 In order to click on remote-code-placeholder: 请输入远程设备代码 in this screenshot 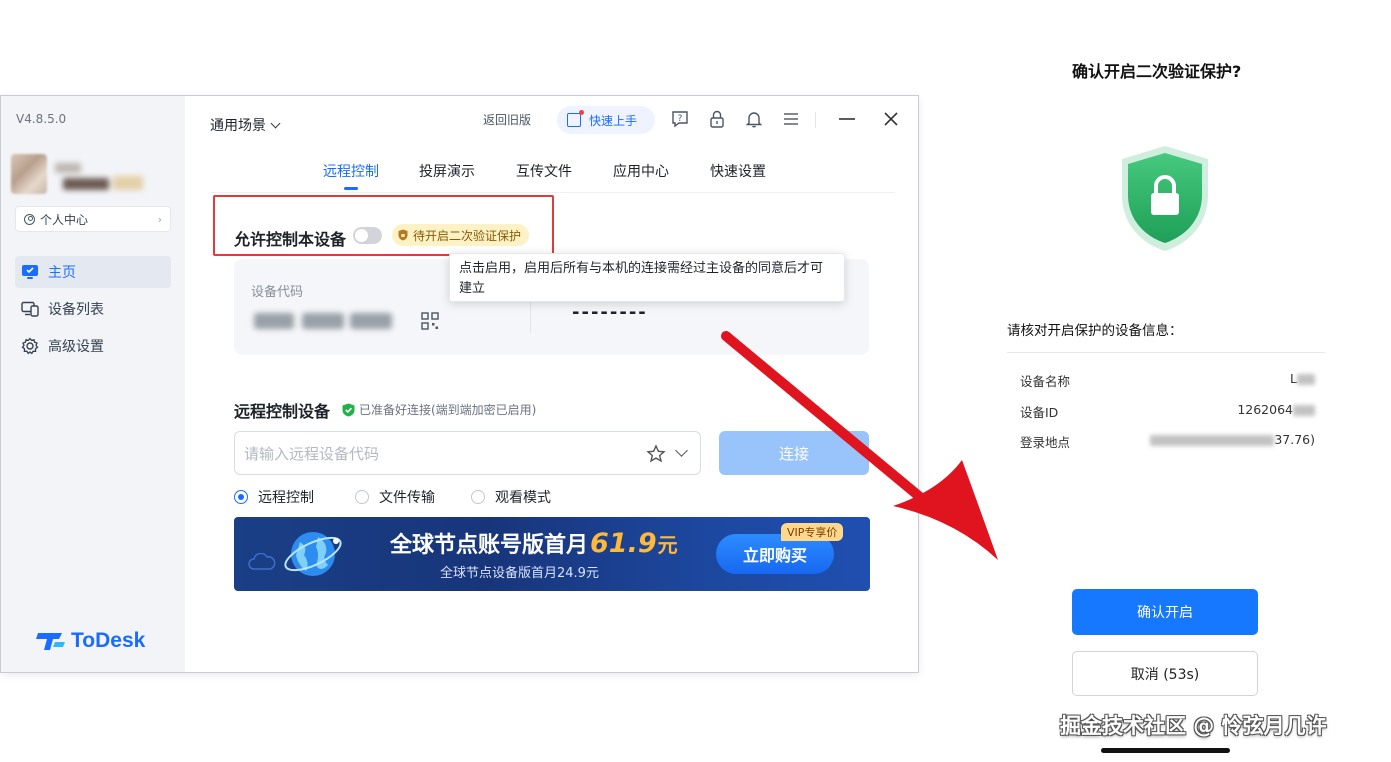, I will do `click(312, 453)`.